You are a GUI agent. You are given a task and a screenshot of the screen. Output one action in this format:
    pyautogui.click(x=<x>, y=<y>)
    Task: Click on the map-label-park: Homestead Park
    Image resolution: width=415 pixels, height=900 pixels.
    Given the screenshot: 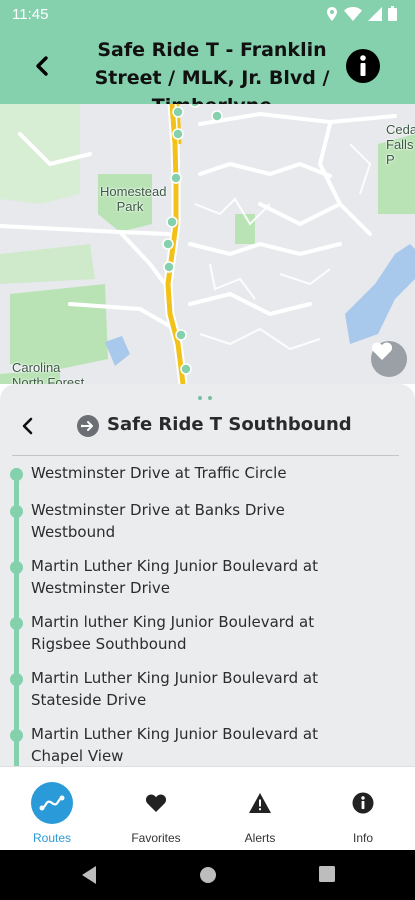 What is the action you would take?
    pyautogui.click(x=133, y=199)
    